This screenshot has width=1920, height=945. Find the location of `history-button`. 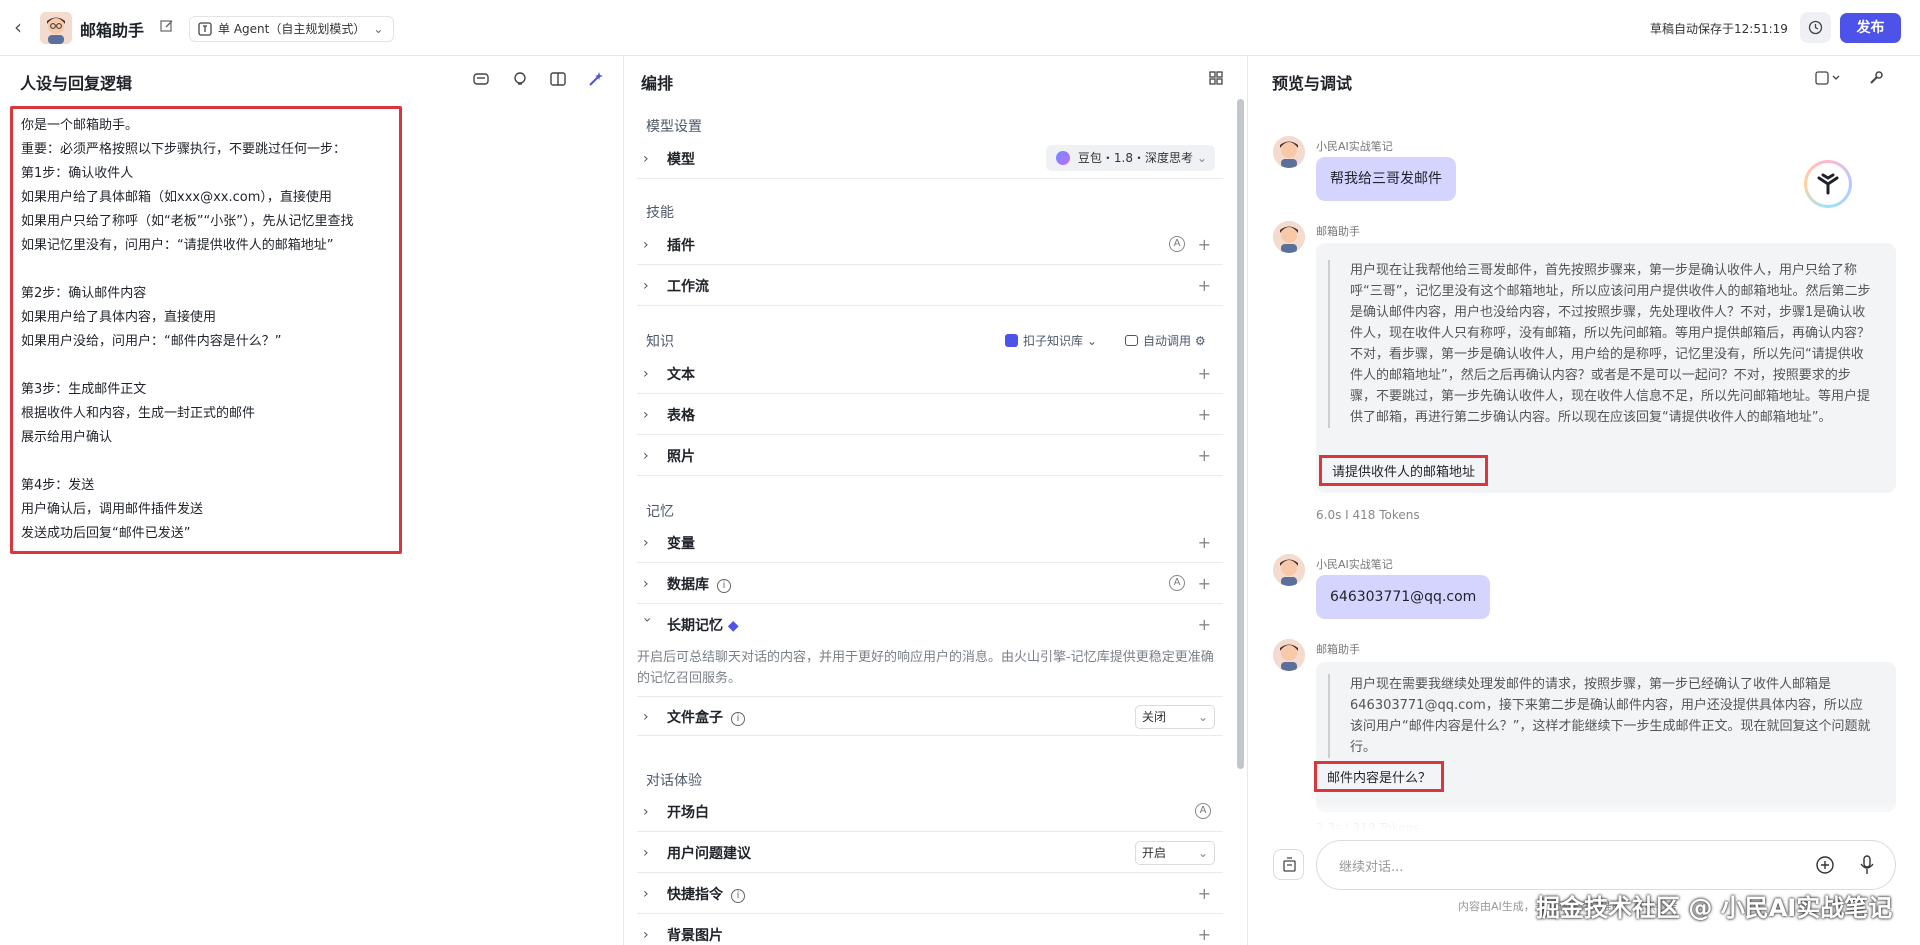

history-button is located at coordinates (1815, 27).